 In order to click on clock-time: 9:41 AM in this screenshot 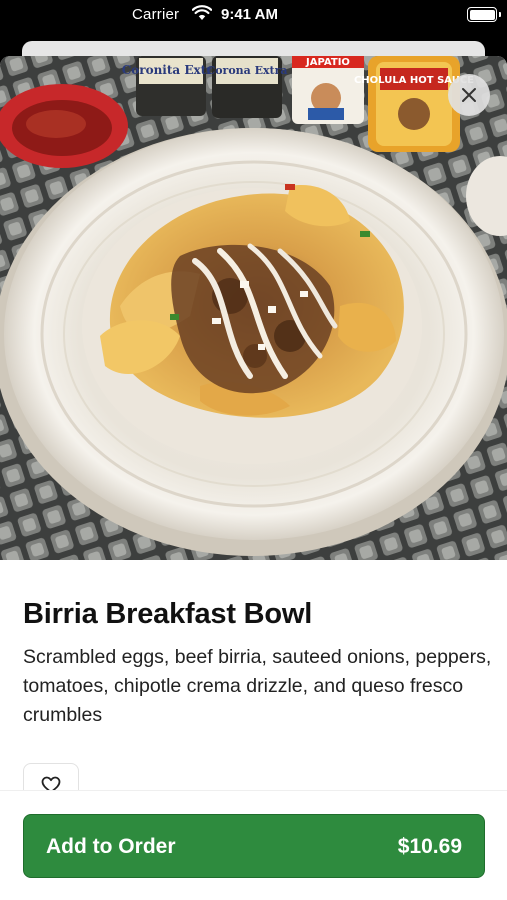, I will do `click(249, 14)`.